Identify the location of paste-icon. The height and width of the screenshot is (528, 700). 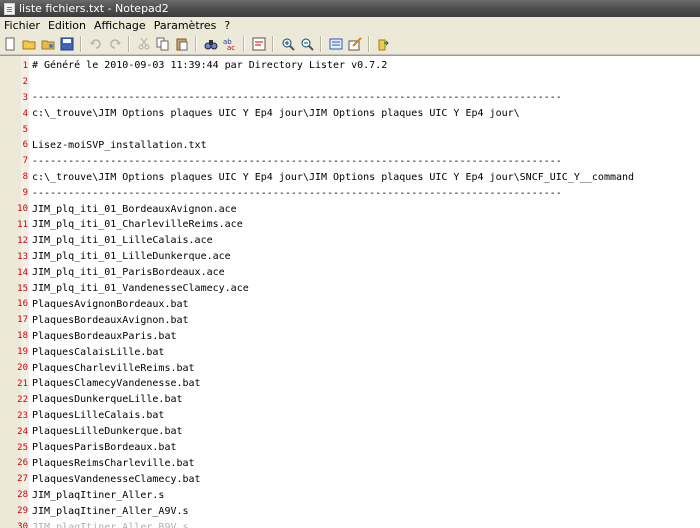
(182, 44).